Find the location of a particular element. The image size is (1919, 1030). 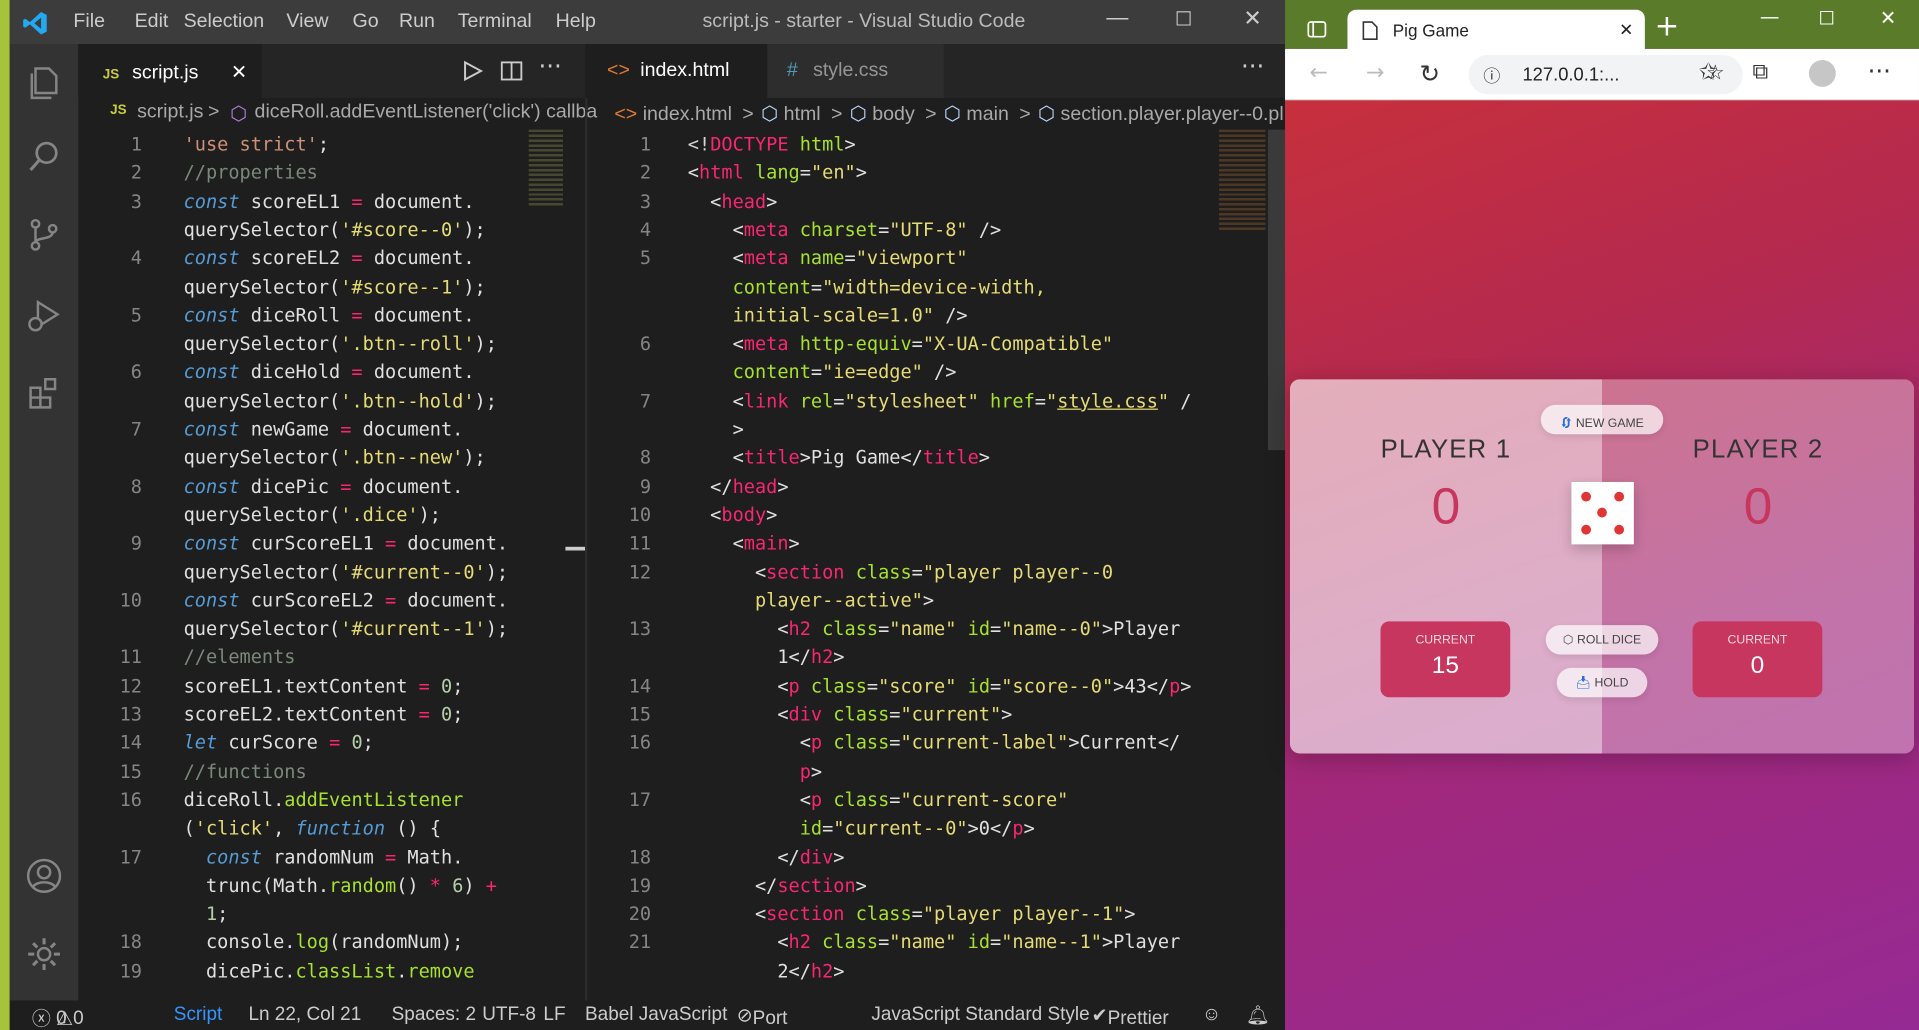

code-line: querySelector('.btn--roll'); is located at coordinates (340, 344).